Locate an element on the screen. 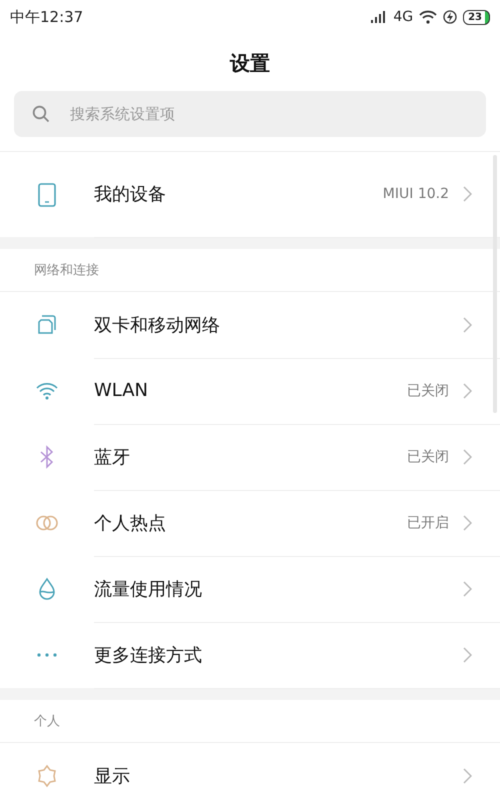  settings-item: 流量使用情况 is located at coordinates (250, 589).